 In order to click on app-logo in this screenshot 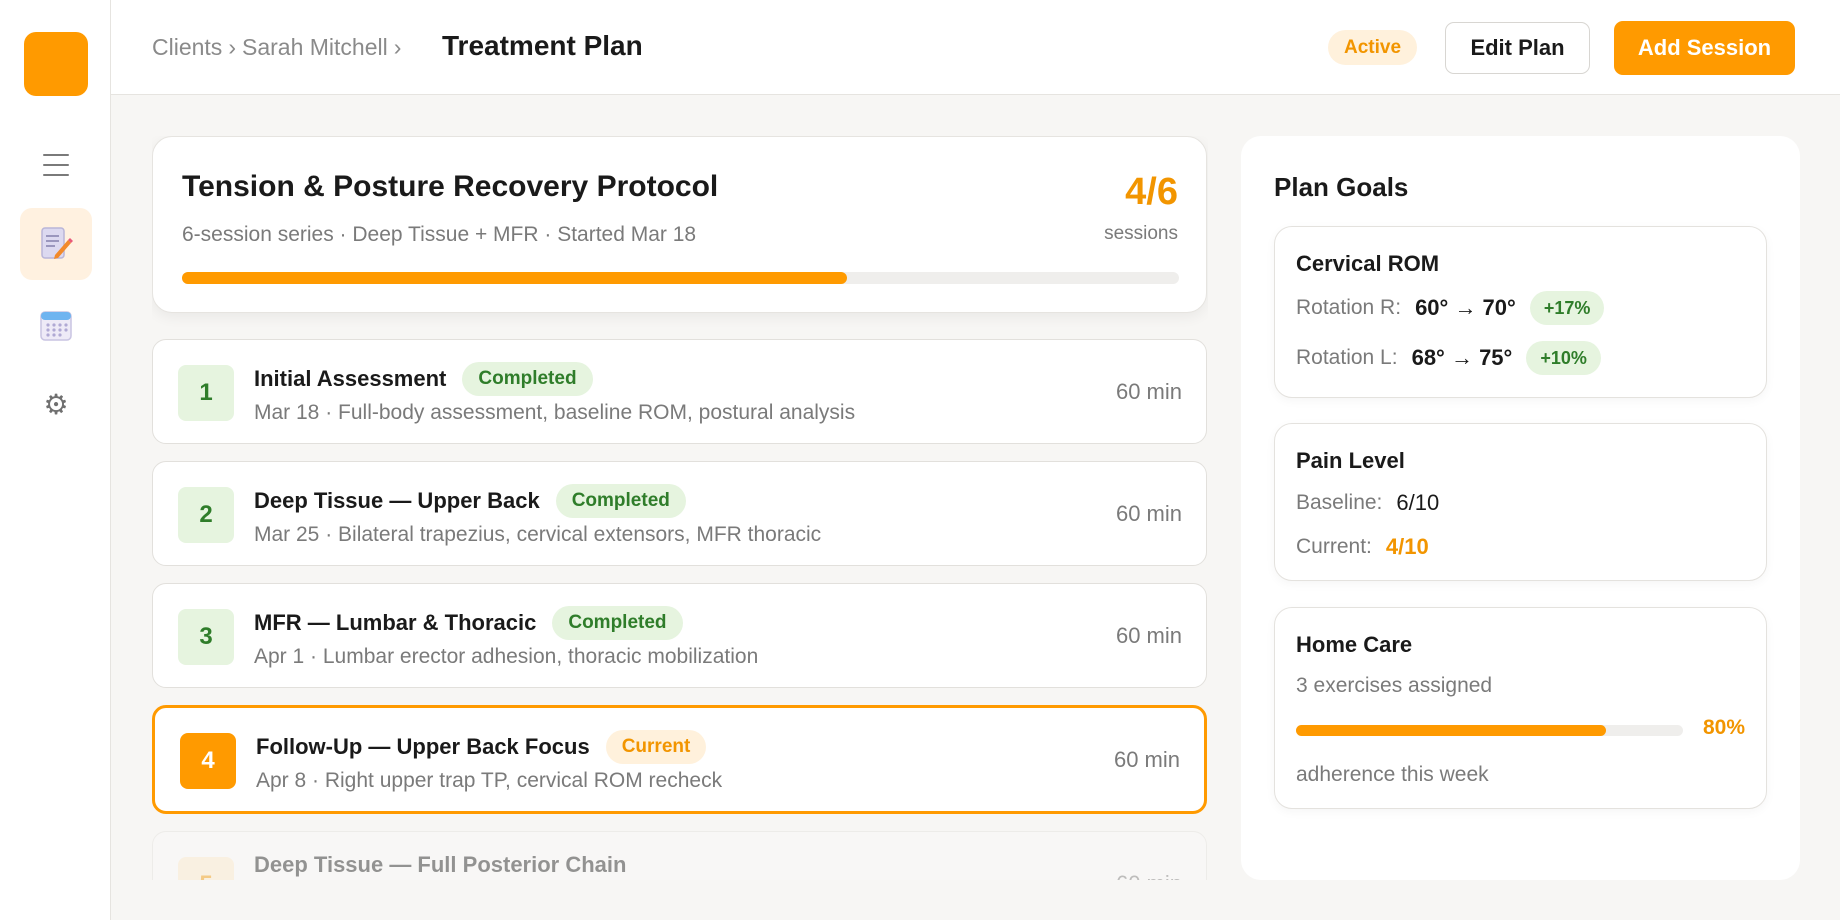, I will do `click(56, 64)`.